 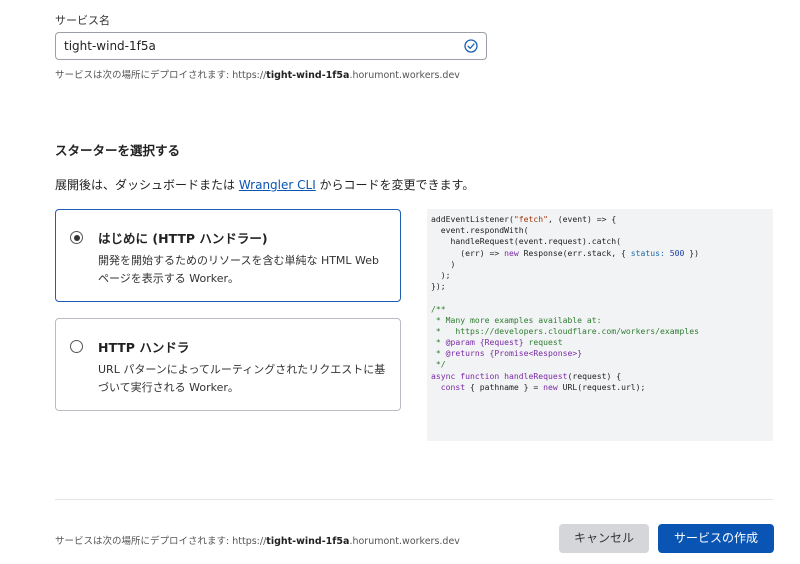 I want to click on footer-divider, so click(x=414, y=499).